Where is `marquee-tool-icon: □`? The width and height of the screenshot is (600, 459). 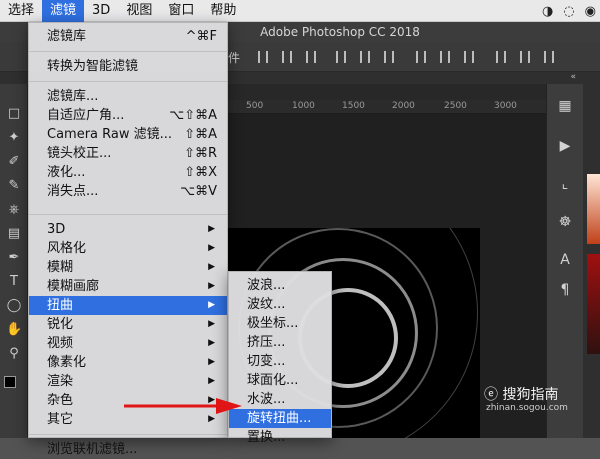 marquee-tool-icon: □ is located at coordinates (14, 114).